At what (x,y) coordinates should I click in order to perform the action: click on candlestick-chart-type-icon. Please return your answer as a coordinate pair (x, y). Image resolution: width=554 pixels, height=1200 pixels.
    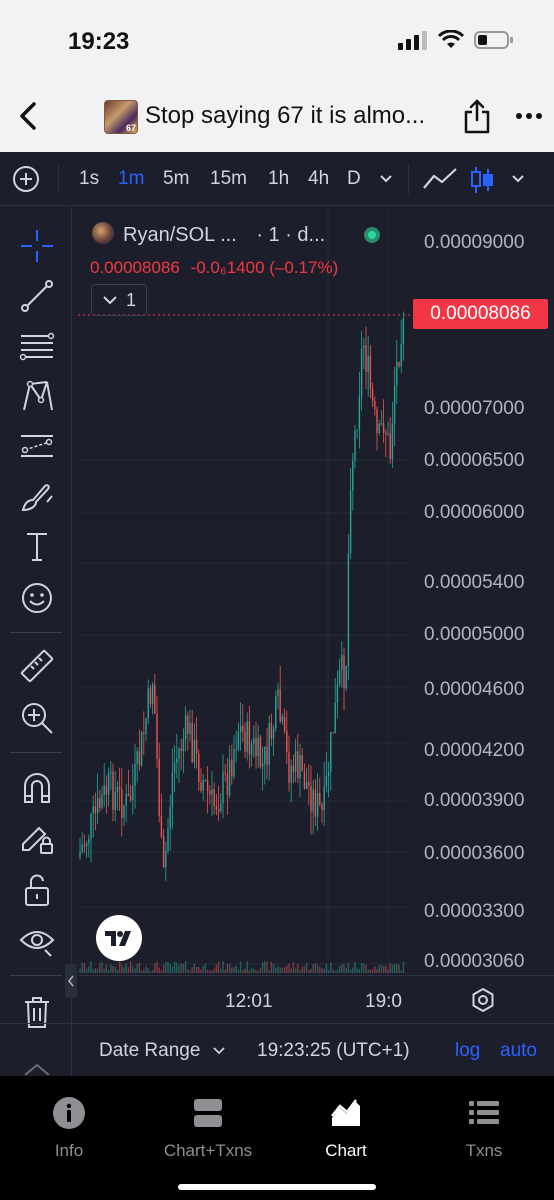
    Looking at the image, I should click on (482, 180).